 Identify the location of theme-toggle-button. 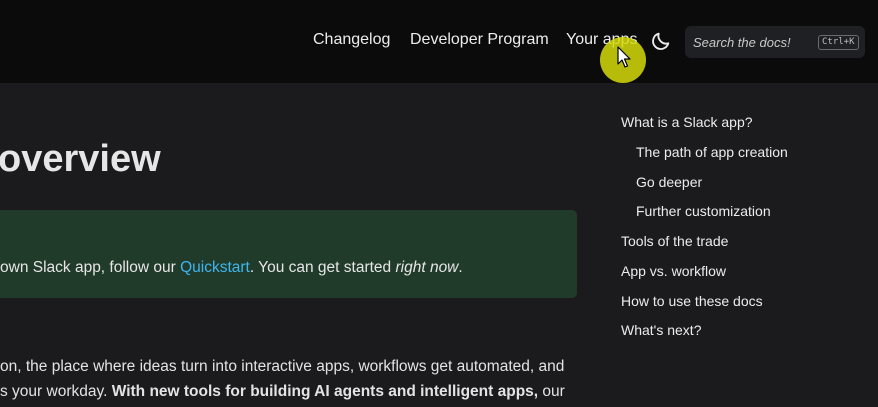
(661, 41).